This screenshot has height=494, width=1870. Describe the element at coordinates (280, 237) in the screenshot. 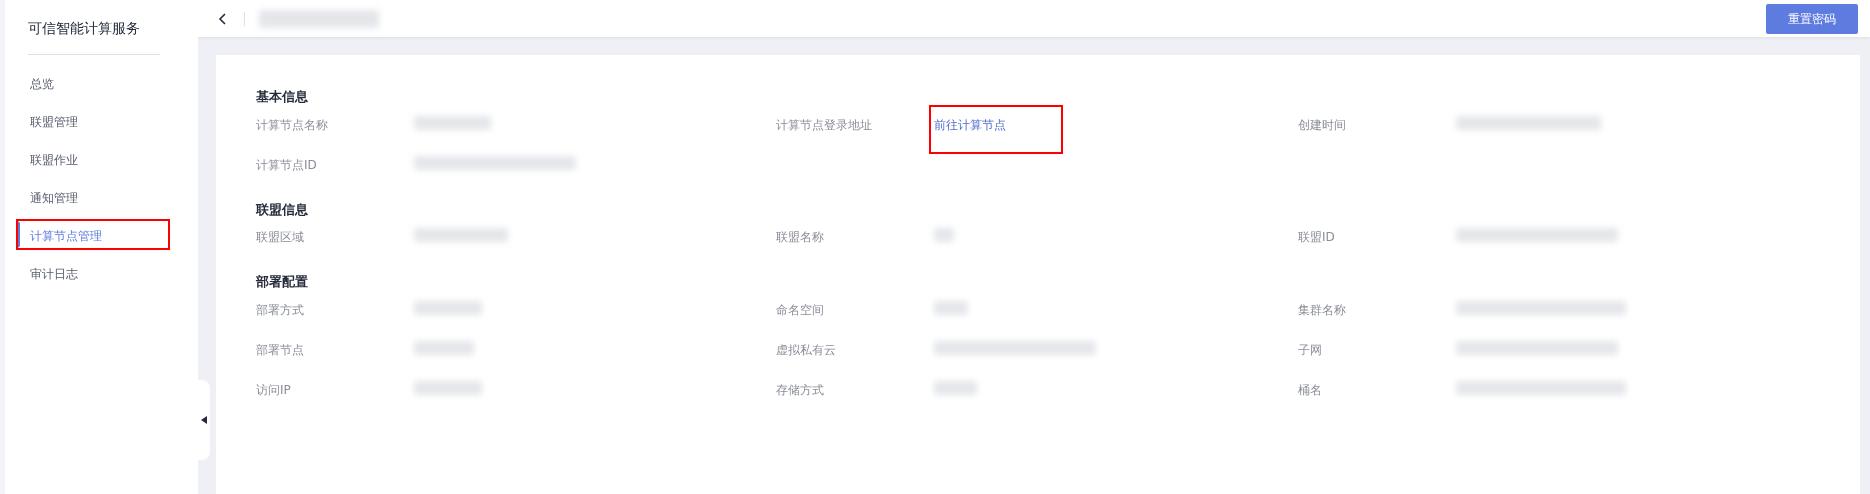

I see `field-label: 联盟区域` at that location.